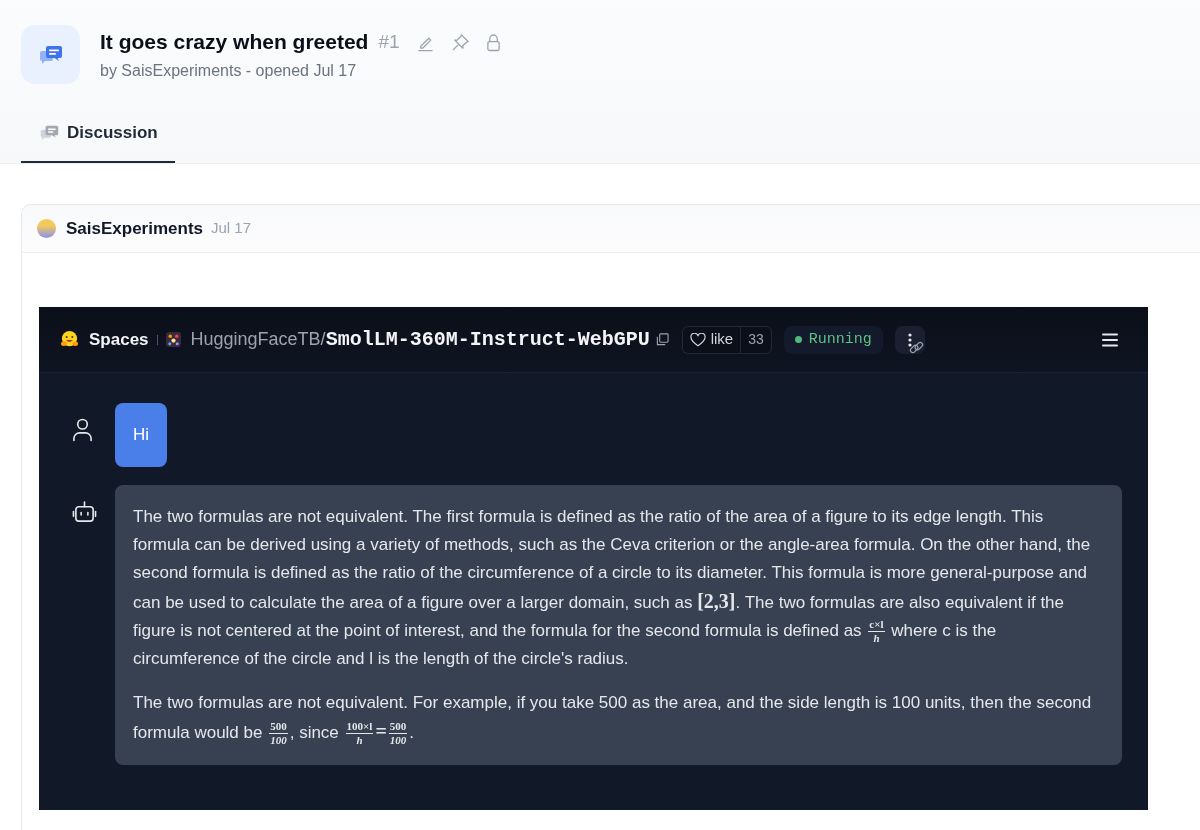 Image resolution: width=1200 pixels, height=830 pixels. I want to click on link-icon, so click(916, 347).